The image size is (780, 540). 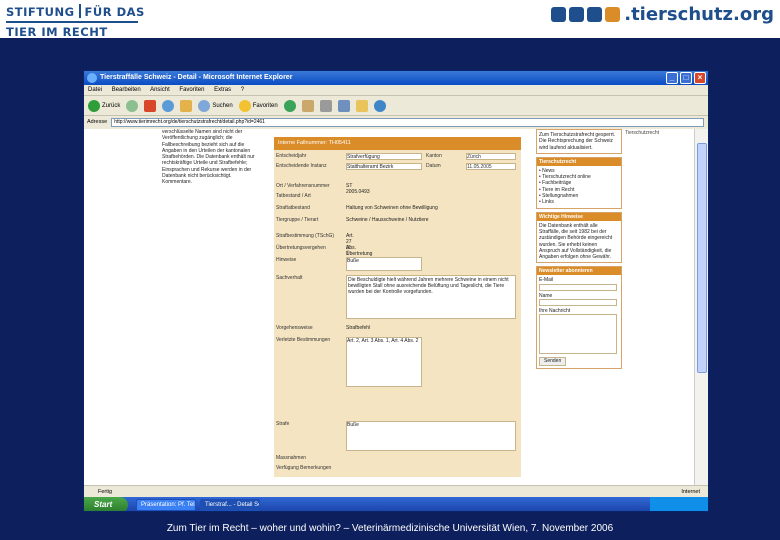 What do you see at coordinates (303, 186) in the screenshot?
I see `row-label: Ort / Verfahrensnummer` at bounding box center [303, 186].